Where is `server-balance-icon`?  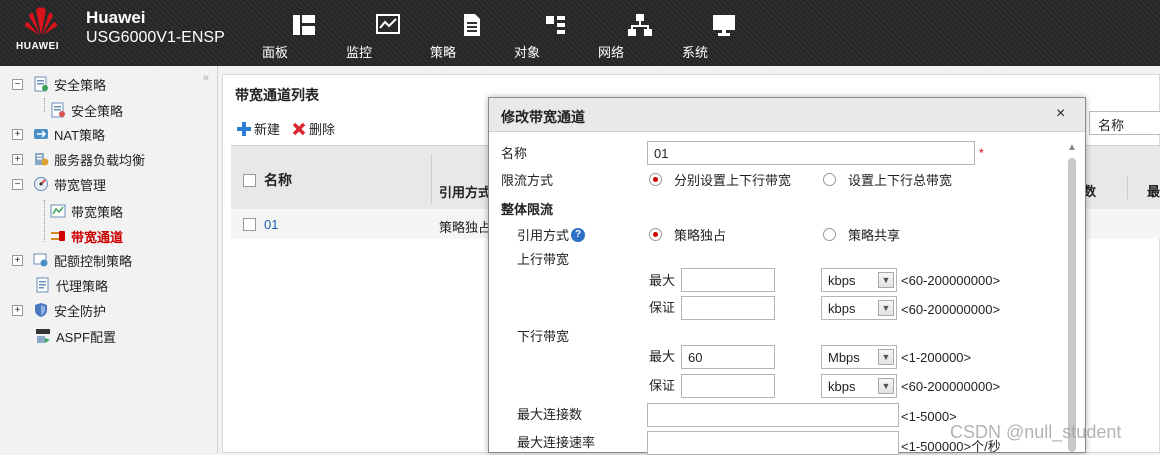 server-balance-icon is located at coordinates (42, 159).